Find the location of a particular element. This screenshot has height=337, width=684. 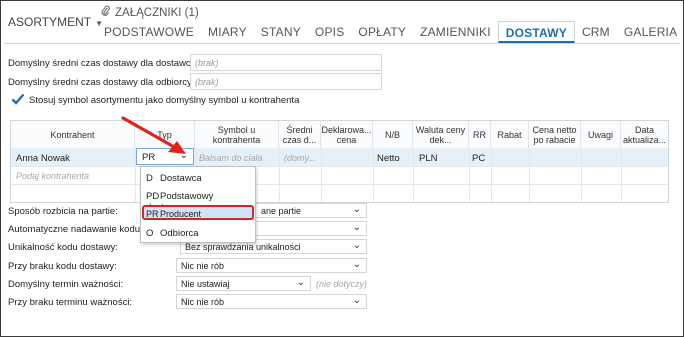

dropdown-item-label: Producent is located at coordinates (181, 214).